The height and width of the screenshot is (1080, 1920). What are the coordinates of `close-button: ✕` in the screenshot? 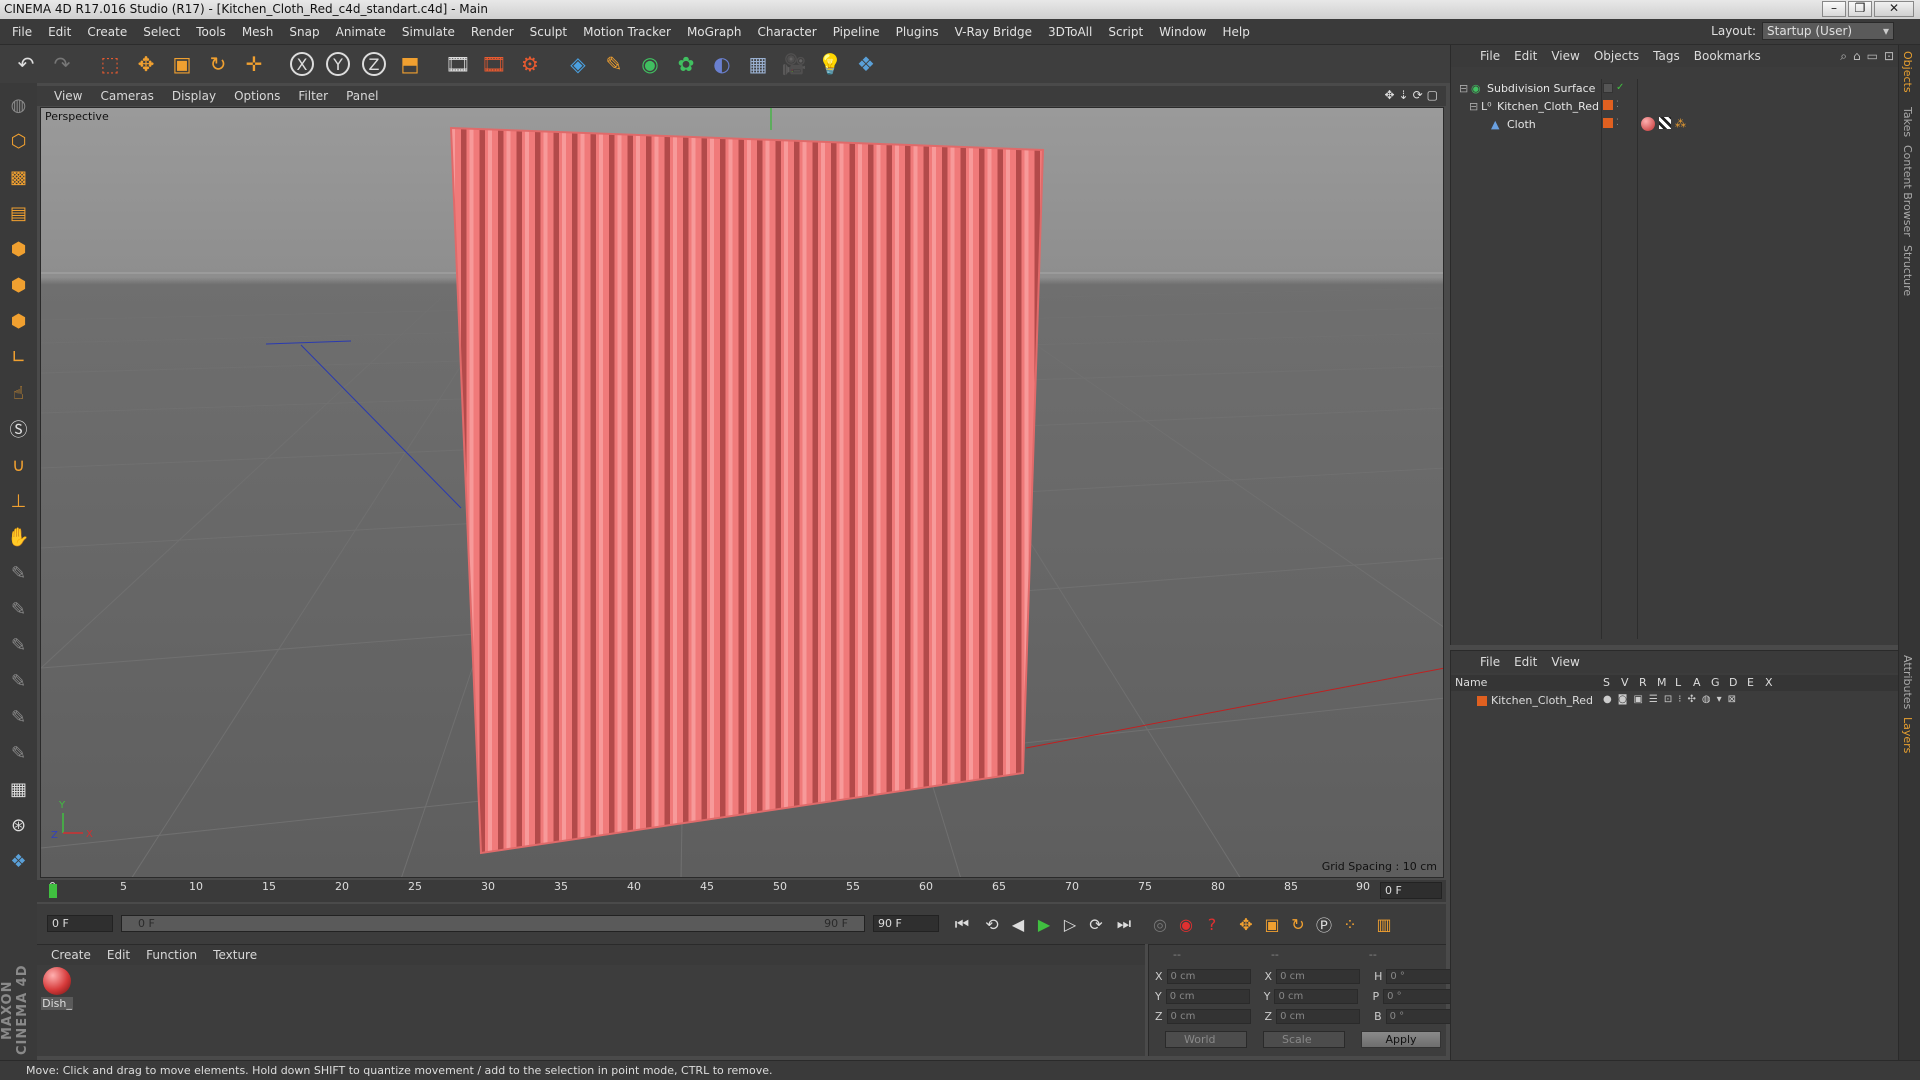 It's located at (1894, 9).